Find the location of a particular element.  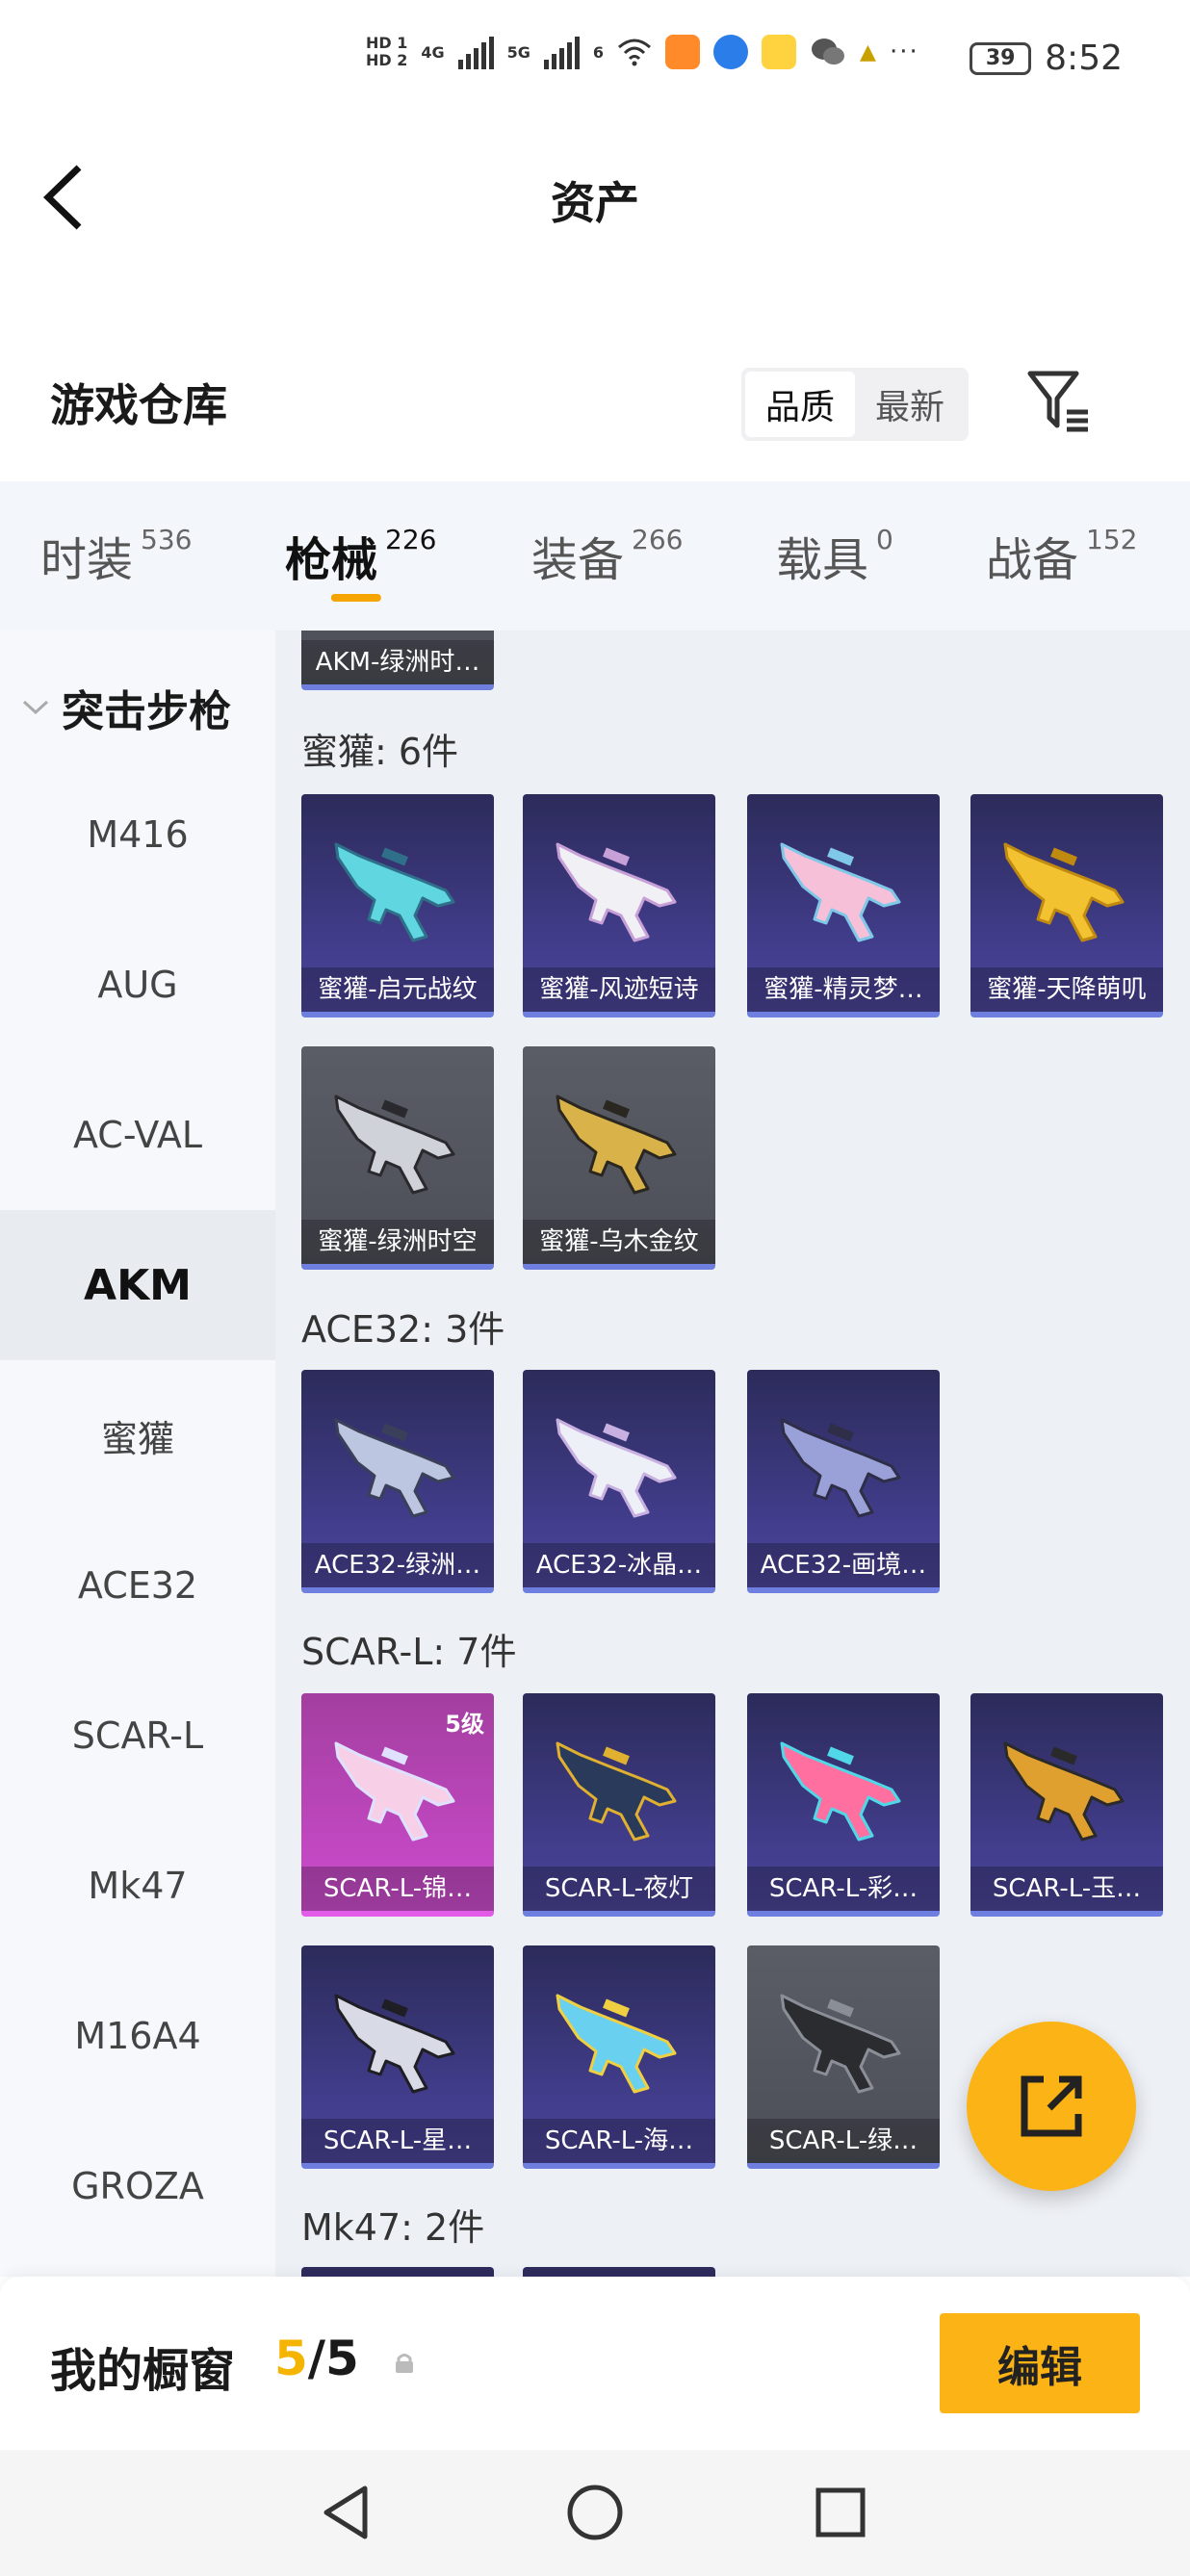

sidebar-item-mk47: Mk47 is located at coordinates (138, 1886).